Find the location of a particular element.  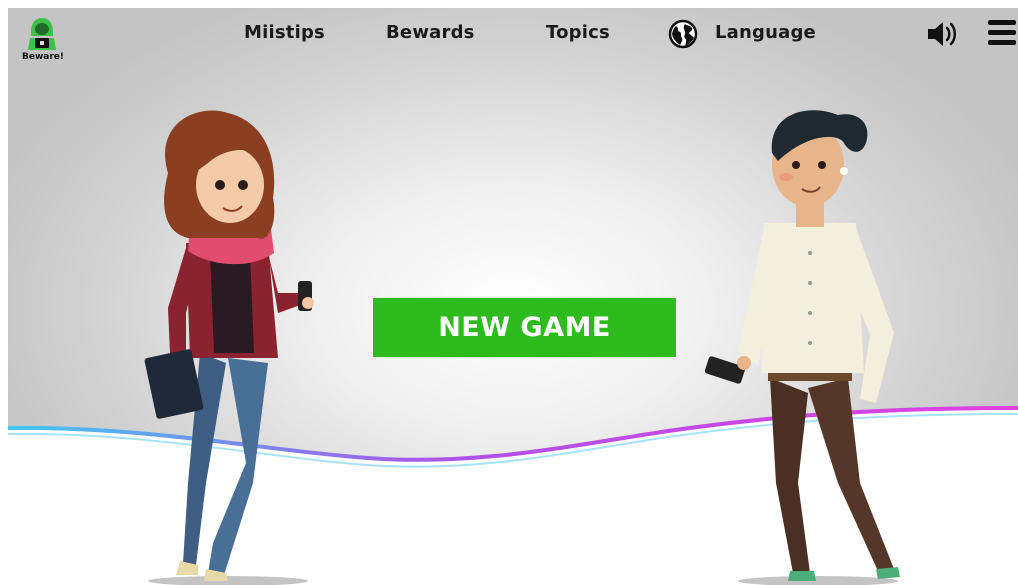

speaker-icon is located at coordinates (943, 34).